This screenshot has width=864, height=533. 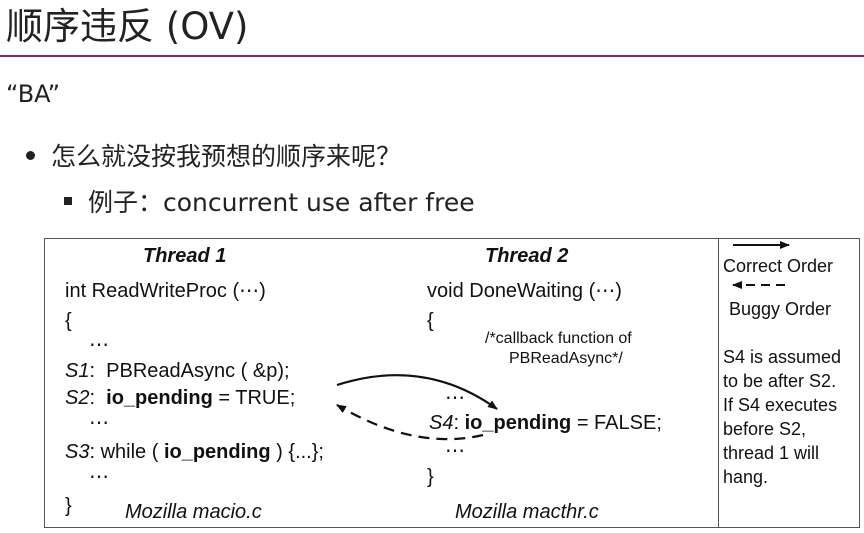 What do you see at coordinates (127, 26) in the screenshot?
I see `slide-title: 顺序违反 (OV)` at bounding box center [127, 26].